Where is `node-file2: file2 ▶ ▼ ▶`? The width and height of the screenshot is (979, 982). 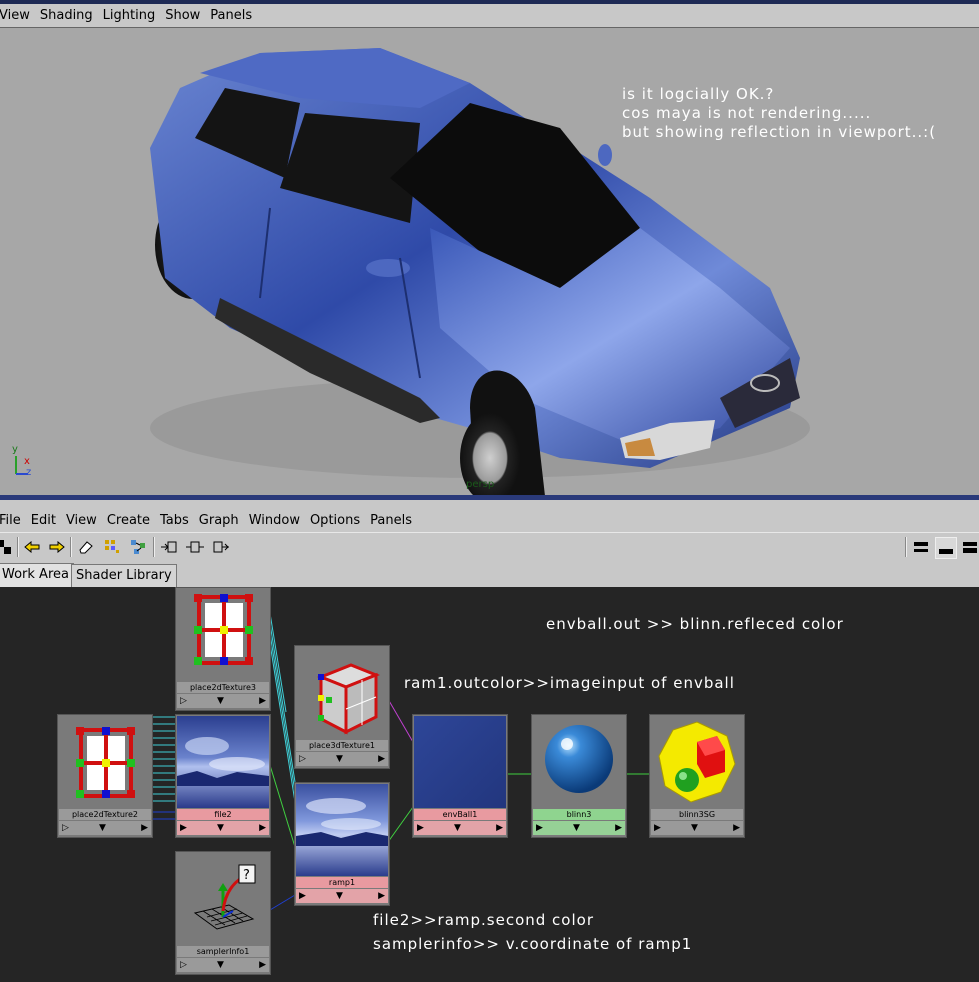 node-file2: file2 ▶ ▼ ▶ is located at coordinates (223, 776).